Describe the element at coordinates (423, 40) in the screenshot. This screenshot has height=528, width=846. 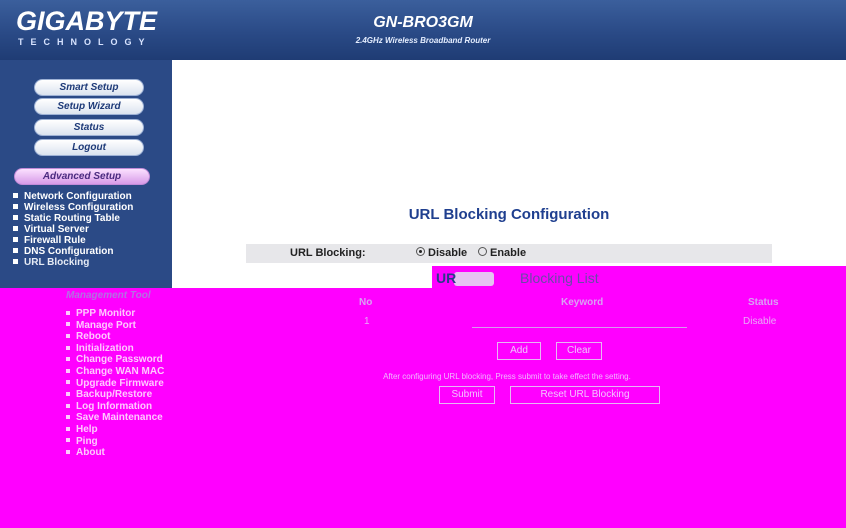
I see `model-subtitle: 2.4GHz Wireless Broadband Router` at that location.